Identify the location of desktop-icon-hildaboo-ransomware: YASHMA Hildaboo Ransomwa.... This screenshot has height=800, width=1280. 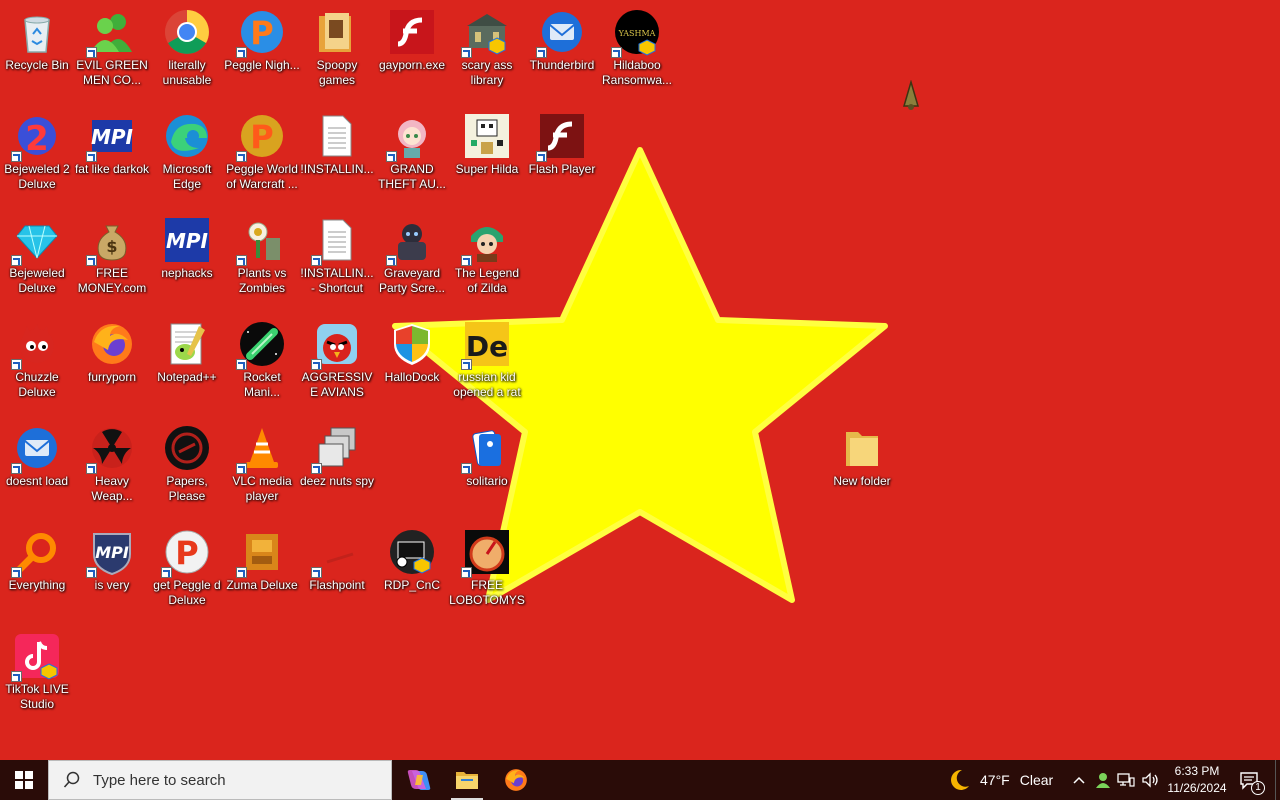
(637, 50).